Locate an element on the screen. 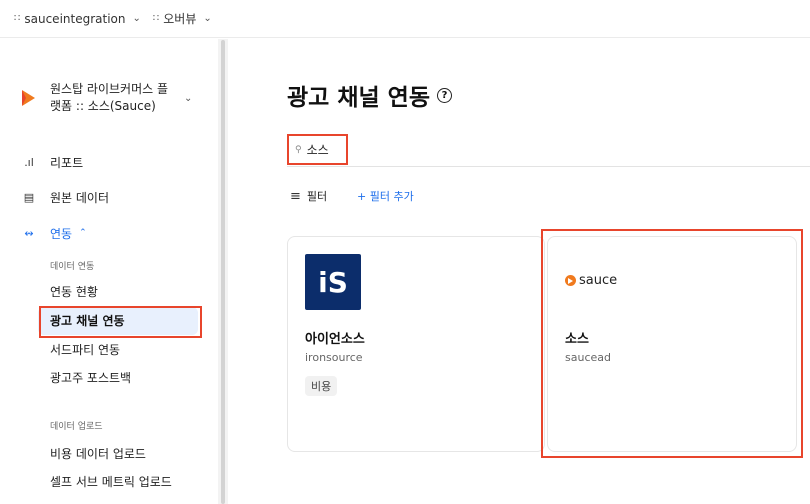  sidebar-item-label: 리포트 is located at coordinates (67, 162).